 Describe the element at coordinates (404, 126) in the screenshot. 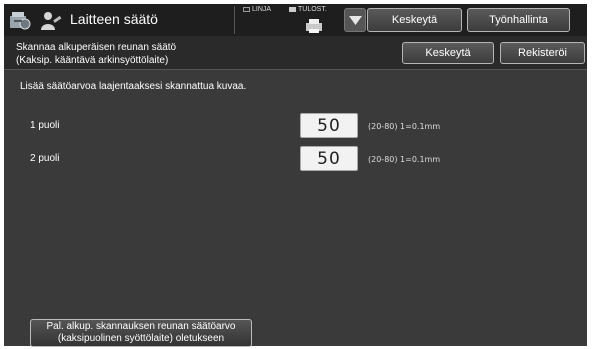

I see `side1-range-hint: (20-80) 1=0.1mm` at that location.